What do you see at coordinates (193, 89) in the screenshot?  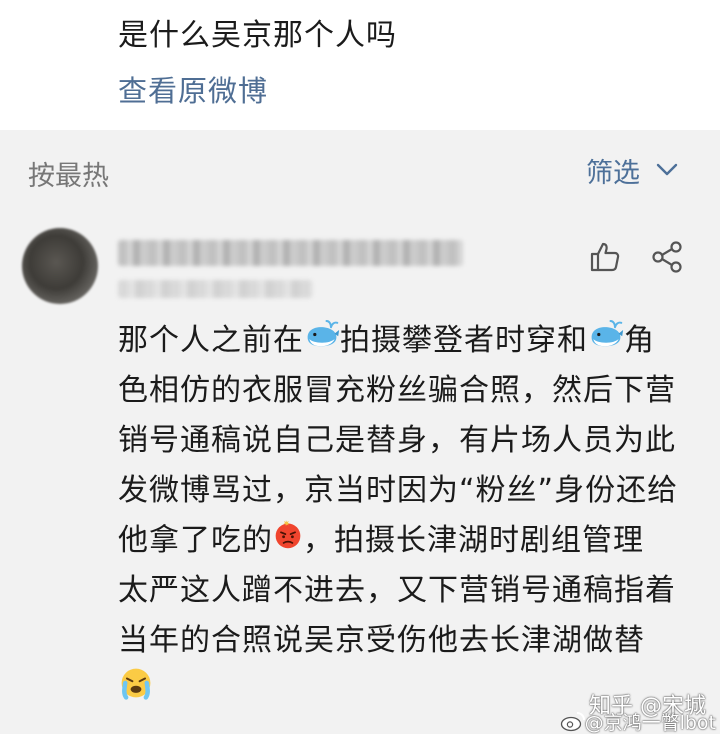 I see `view-original-weibo-link: 查看原微博` at bounding box center [193, 89].